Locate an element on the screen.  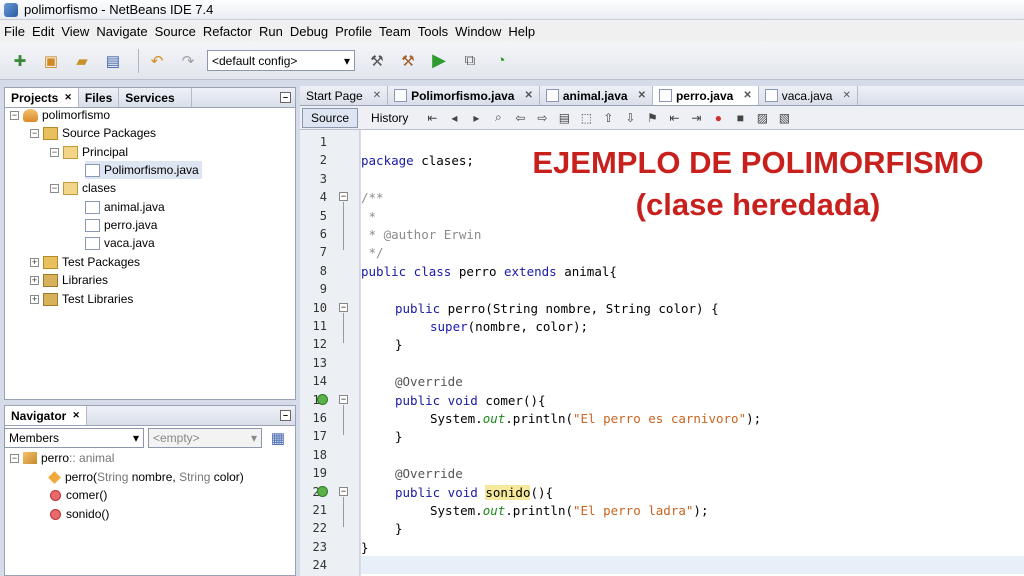
constructor-icon is located at coordinates (54, 477).